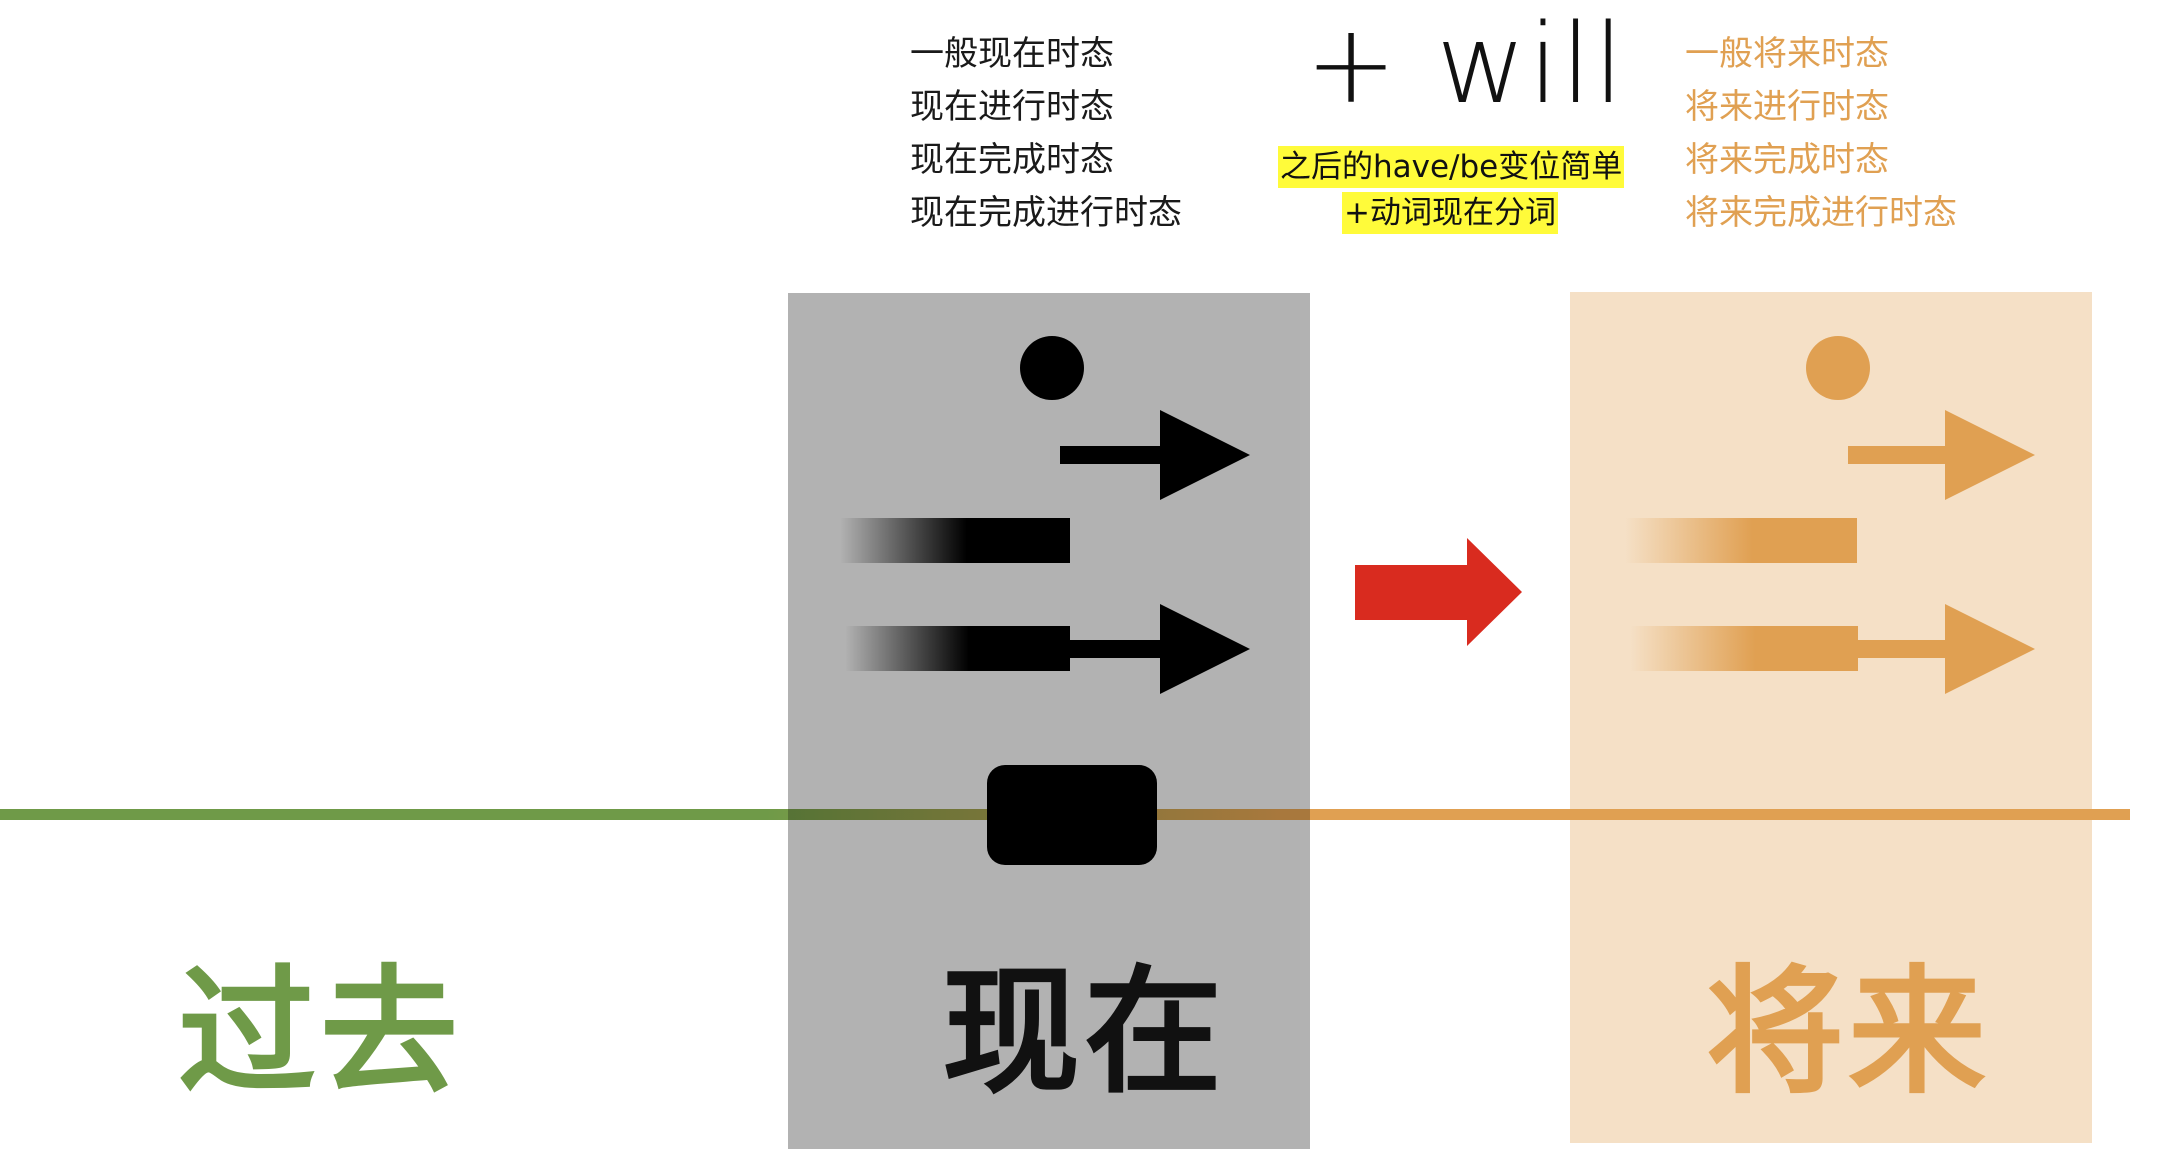  Describe the element at coordinates (1155, 455) in the screenshot. I see `progressive-arrow-icon` at that location.